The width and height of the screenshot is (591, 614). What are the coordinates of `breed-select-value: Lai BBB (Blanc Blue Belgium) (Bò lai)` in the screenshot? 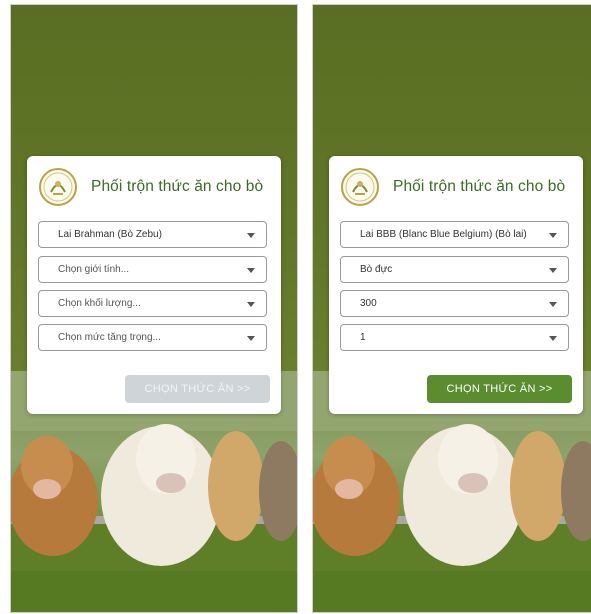 It's located at (443, 234).